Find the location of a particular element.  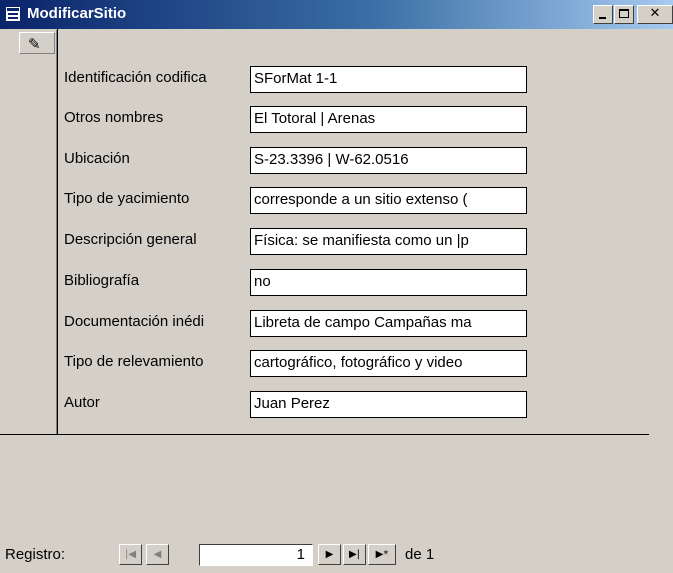

record-label: Registro: is located at coordinates (35, 554).